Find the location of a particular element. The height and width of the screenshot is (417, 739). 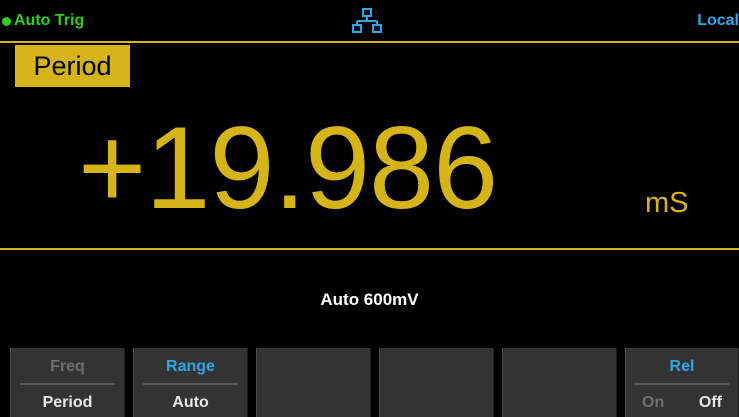

status-bar: Auto Trig Local is located at coordinates (369, 20).